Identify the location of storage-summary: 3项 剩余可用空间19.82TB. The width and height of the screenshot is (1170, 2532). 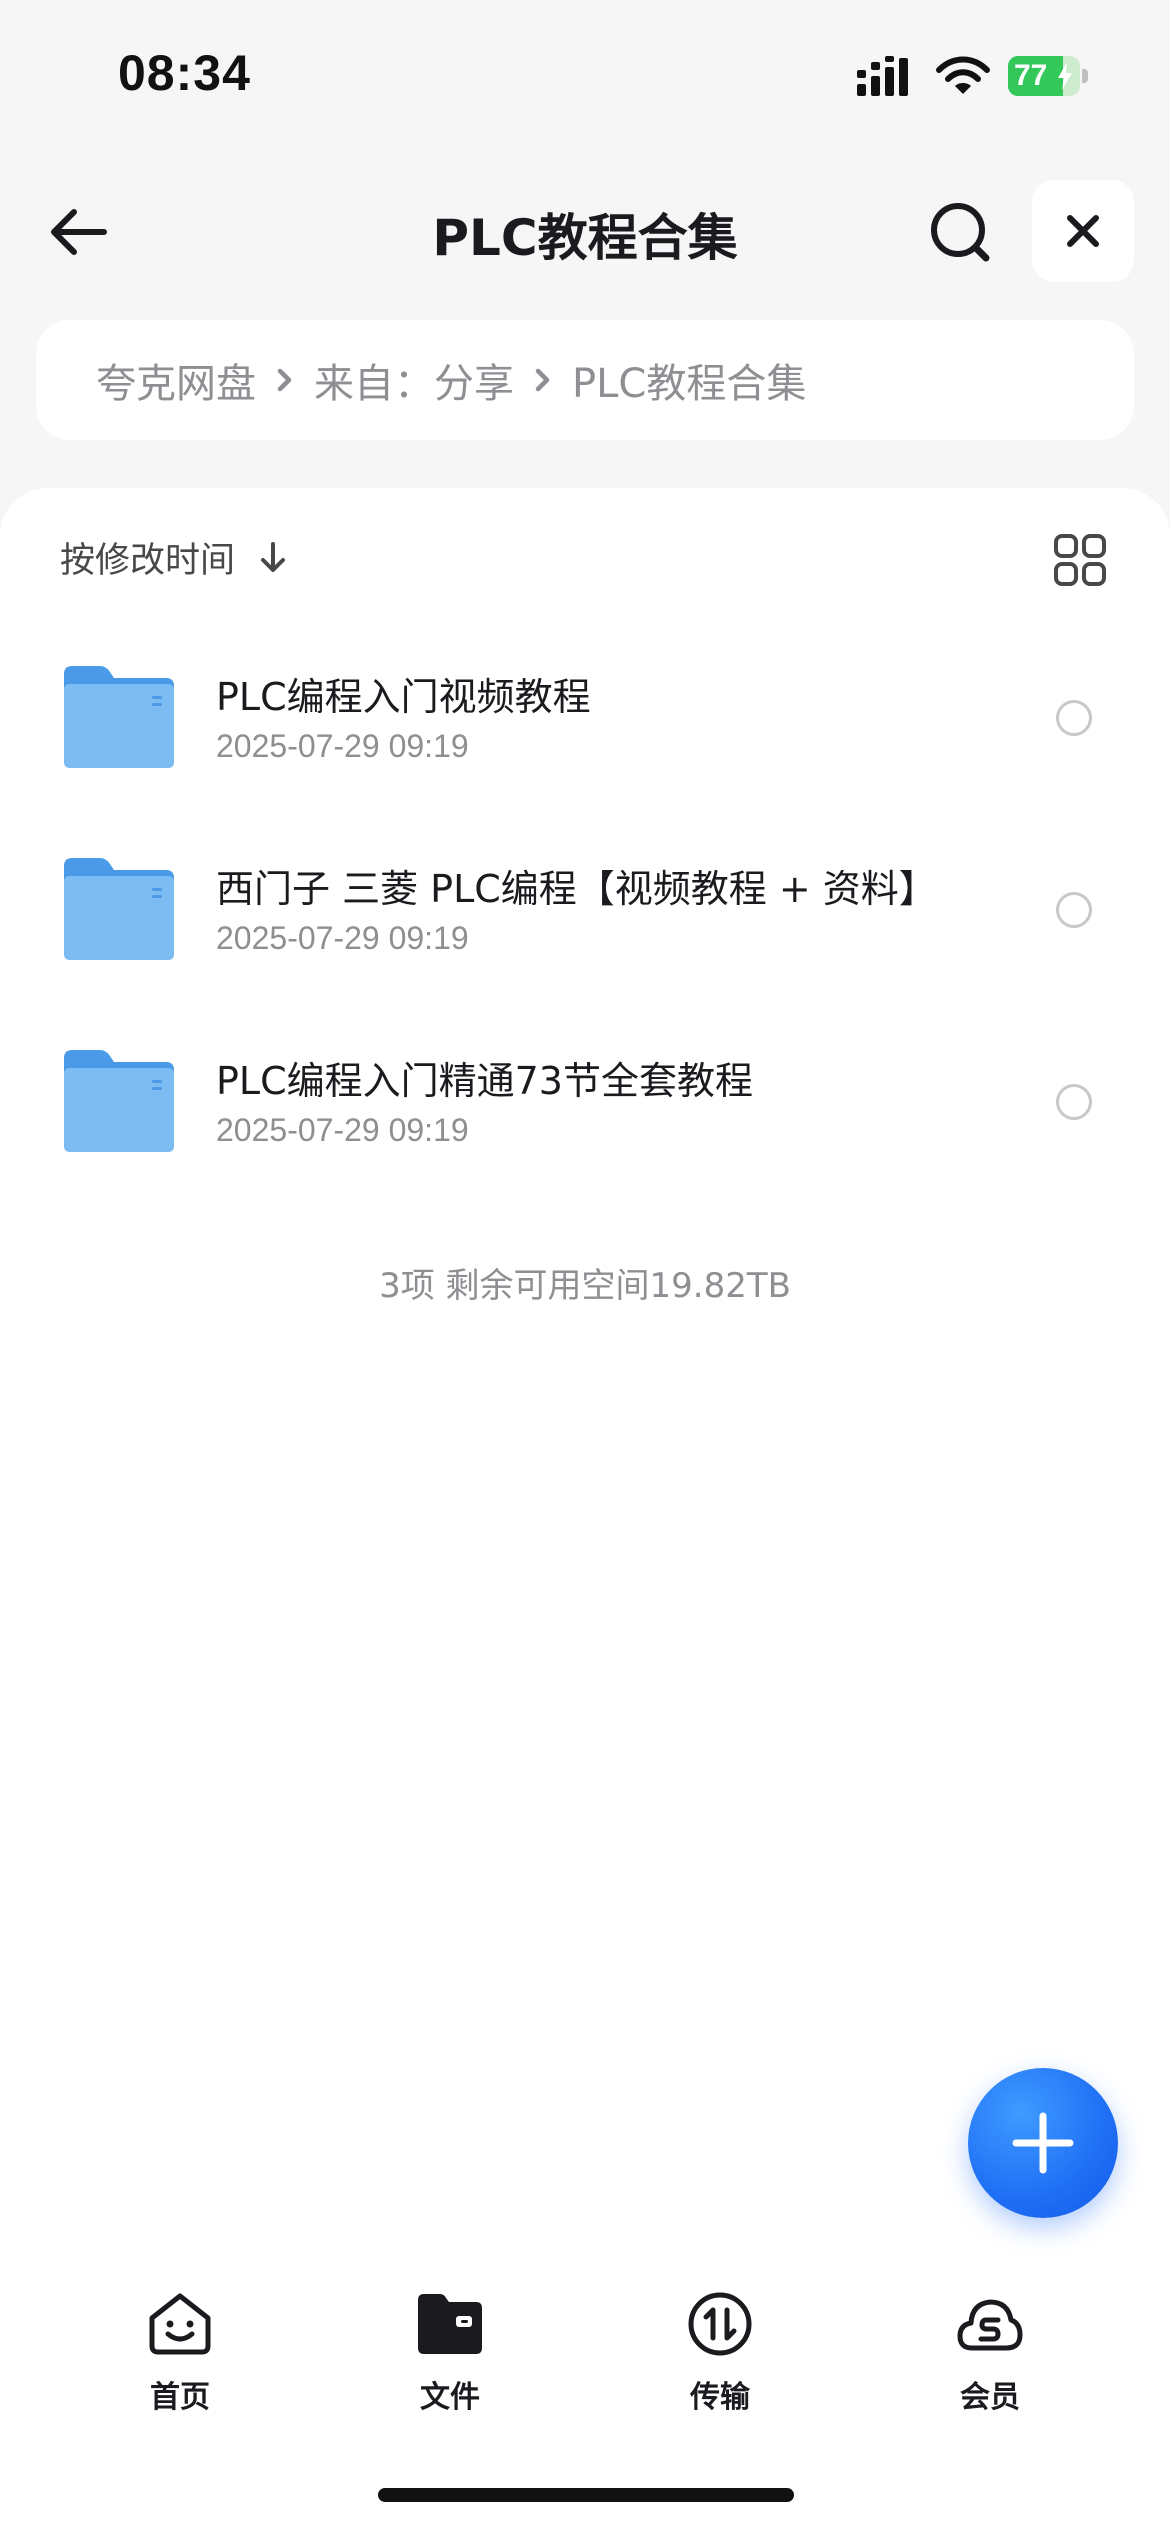
(585, 1286).